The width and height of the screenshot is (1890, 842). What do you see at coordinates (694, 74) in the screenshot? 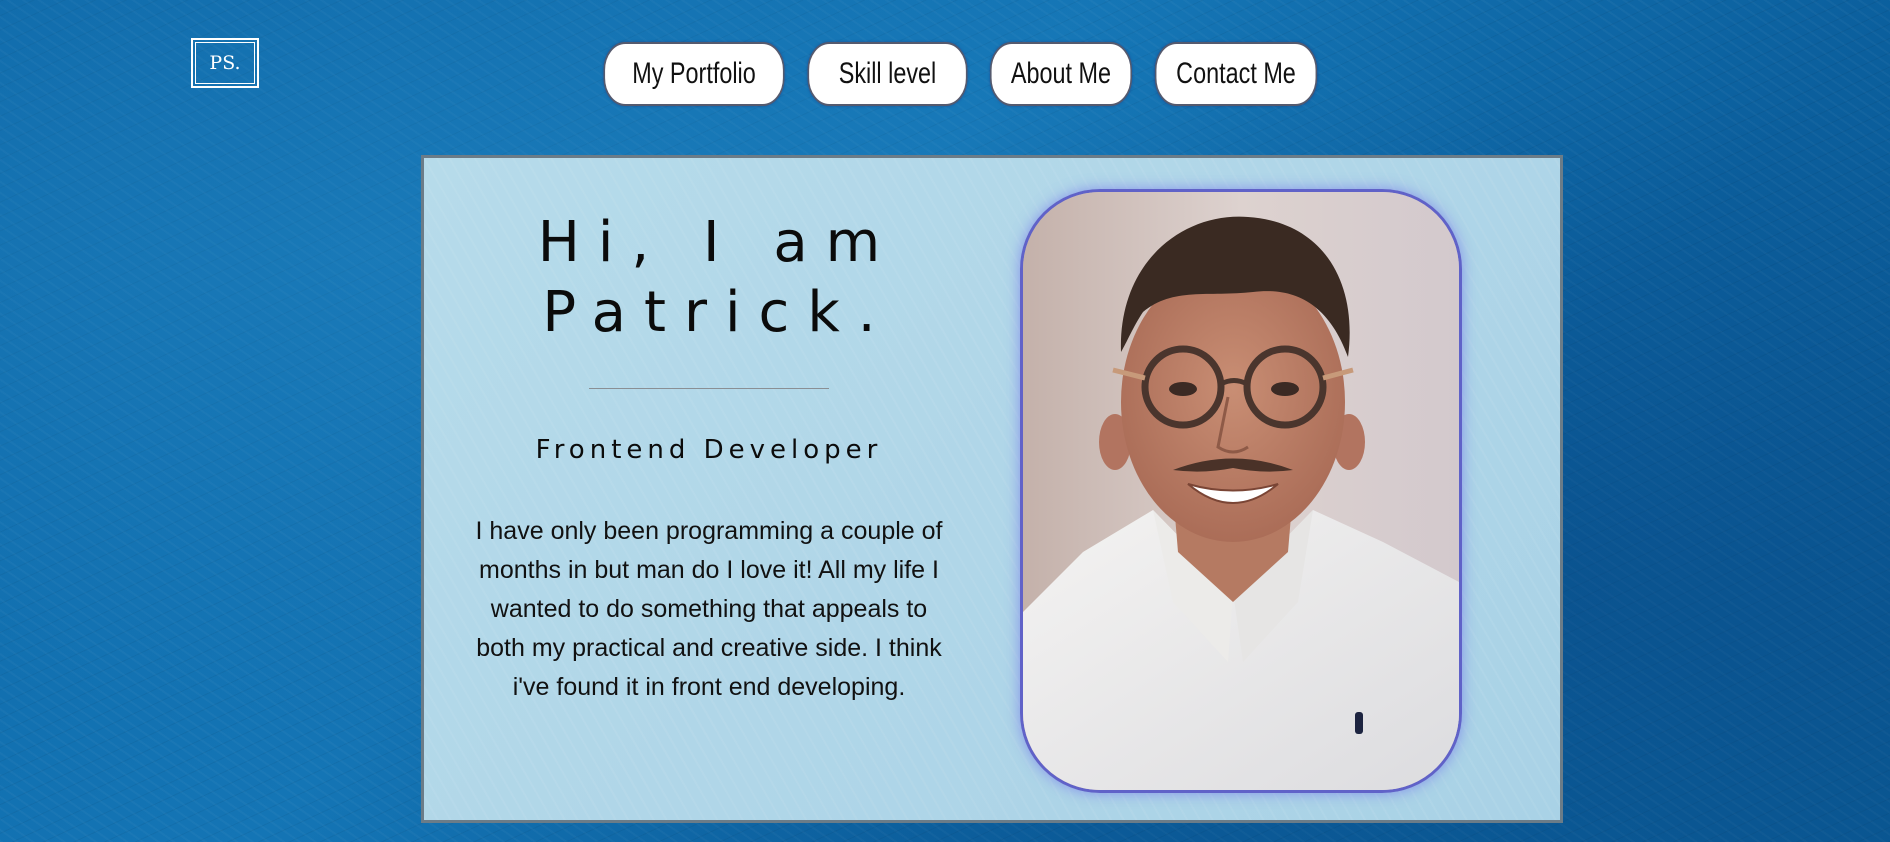
I see `nav-my-portfolio-button: My Portfolio` at bounding box center [694, 74].